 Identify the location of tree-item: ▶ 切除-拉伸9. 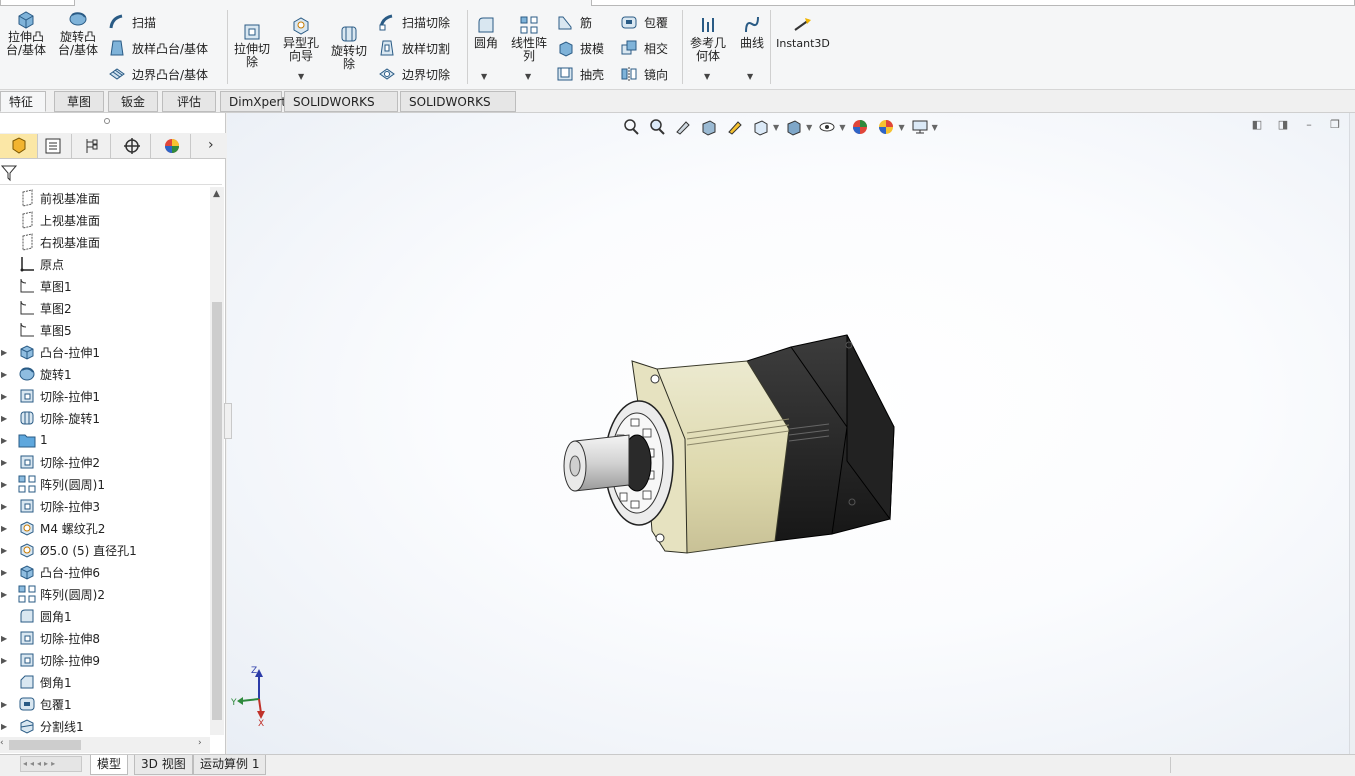
(105, 660).